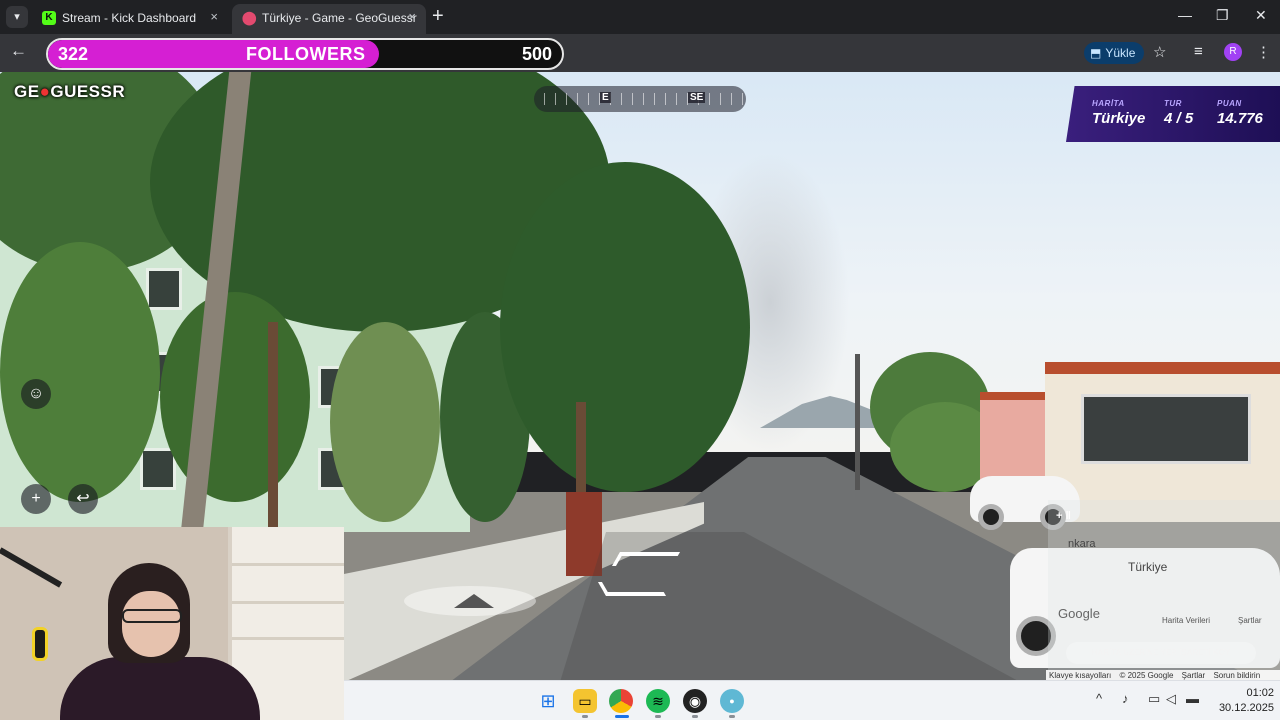 The width and height of the screenshot is (1280, 720). What do you see at coordinates (1146, 675) in the screenshot?
I see `copyright-text: © 2025 Google` at bounding box center [1146, 675].